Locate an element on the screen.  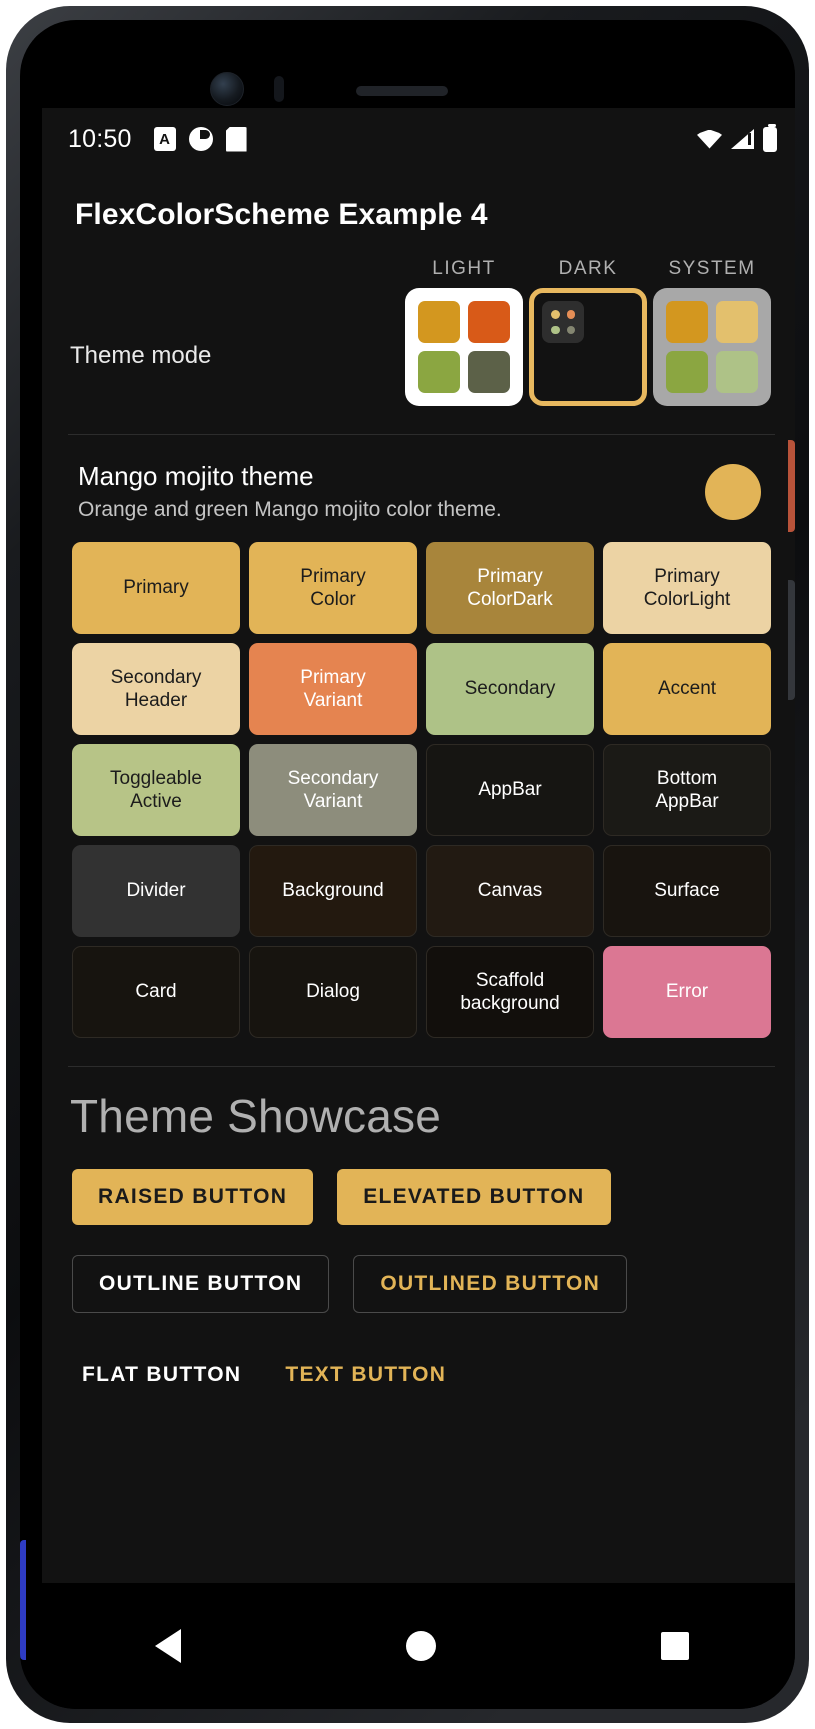
theme-mode-option-dark: DARK is located at coordinates (588, 332).